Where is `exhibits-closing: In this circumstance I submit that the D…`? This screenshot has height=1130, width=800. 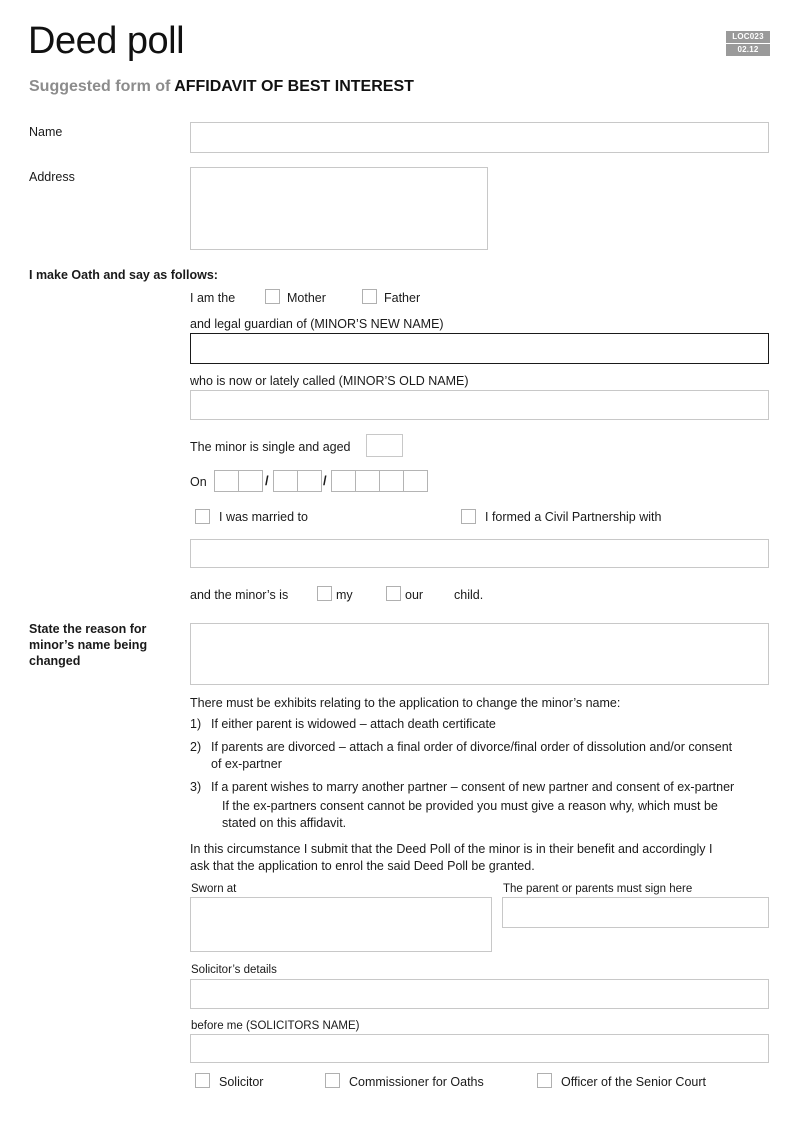 exhibits-closing: In this circumstance I submit that the D… is located at coordinates (482, 858).